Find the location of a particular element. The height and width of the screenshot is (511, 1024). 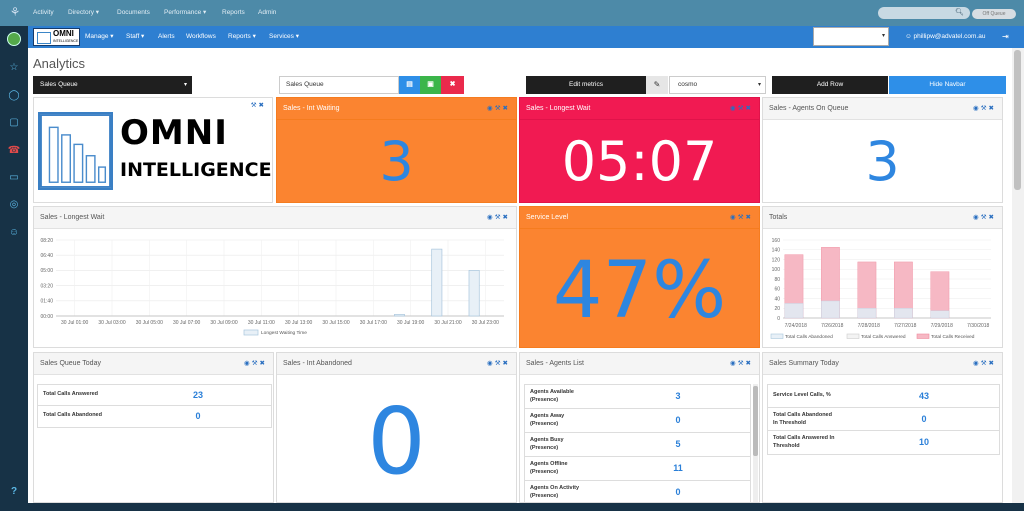

hide-navbar-button: Hide Navbar is located at coordinates (947, 85).